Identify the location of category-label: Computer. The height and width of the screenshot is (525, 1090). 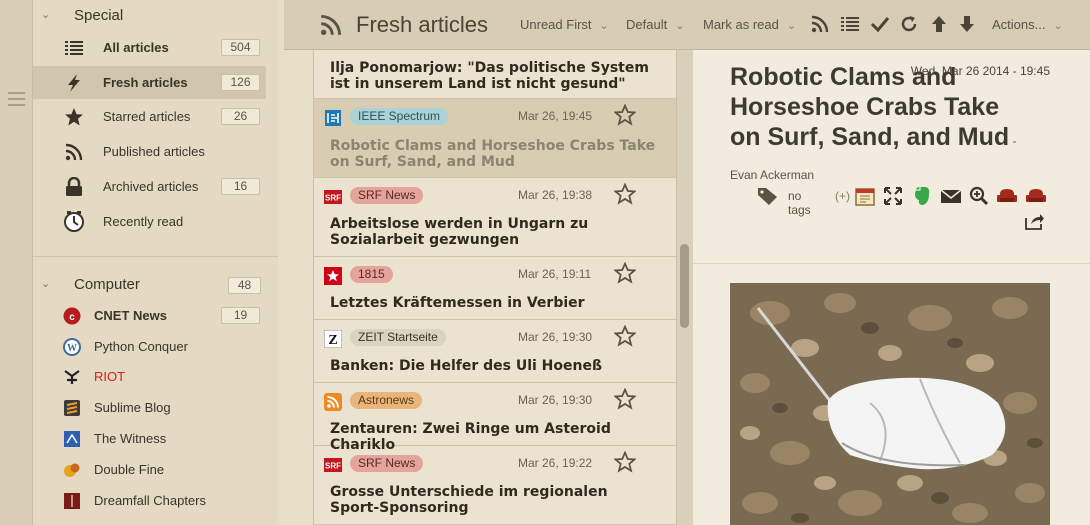
(107, 284).